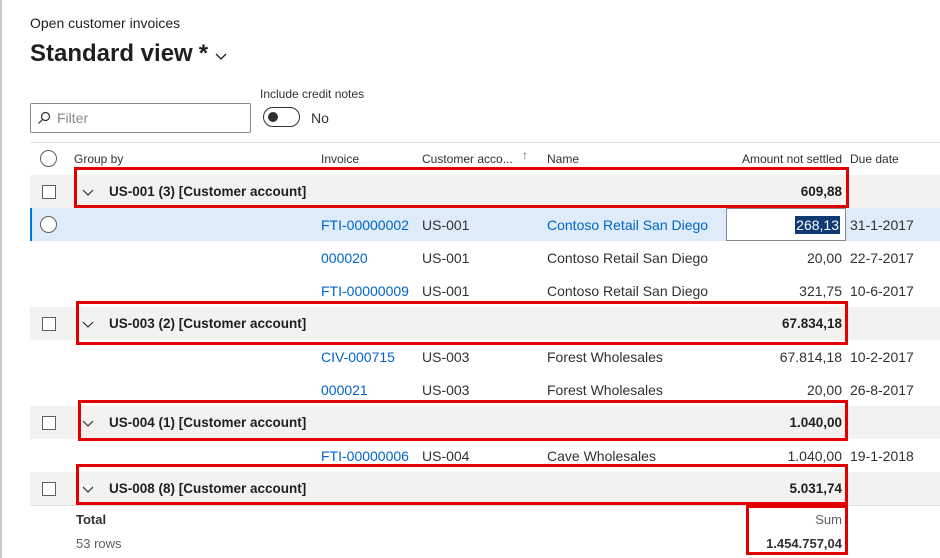 The width and height of the screenshot is (940, 558). Describe the element at coordinates (820, 290) in the screenshot. I see `amount: 321,75` at that location.